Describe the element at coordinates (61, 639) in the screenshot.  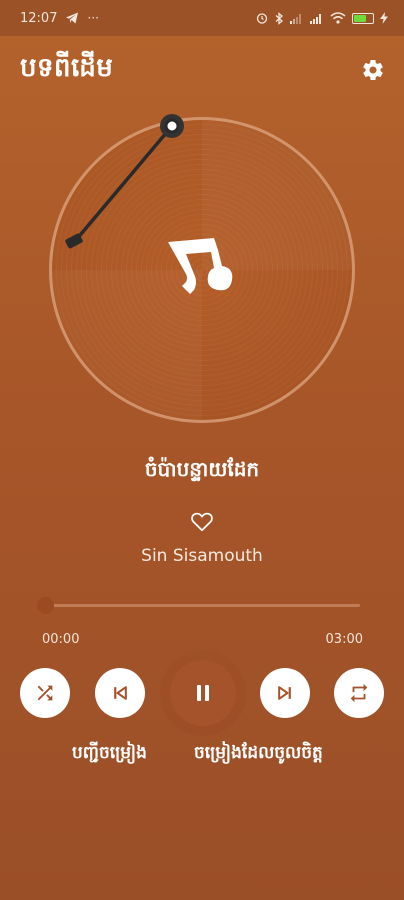
I see `time-current: 00:00` at that location.